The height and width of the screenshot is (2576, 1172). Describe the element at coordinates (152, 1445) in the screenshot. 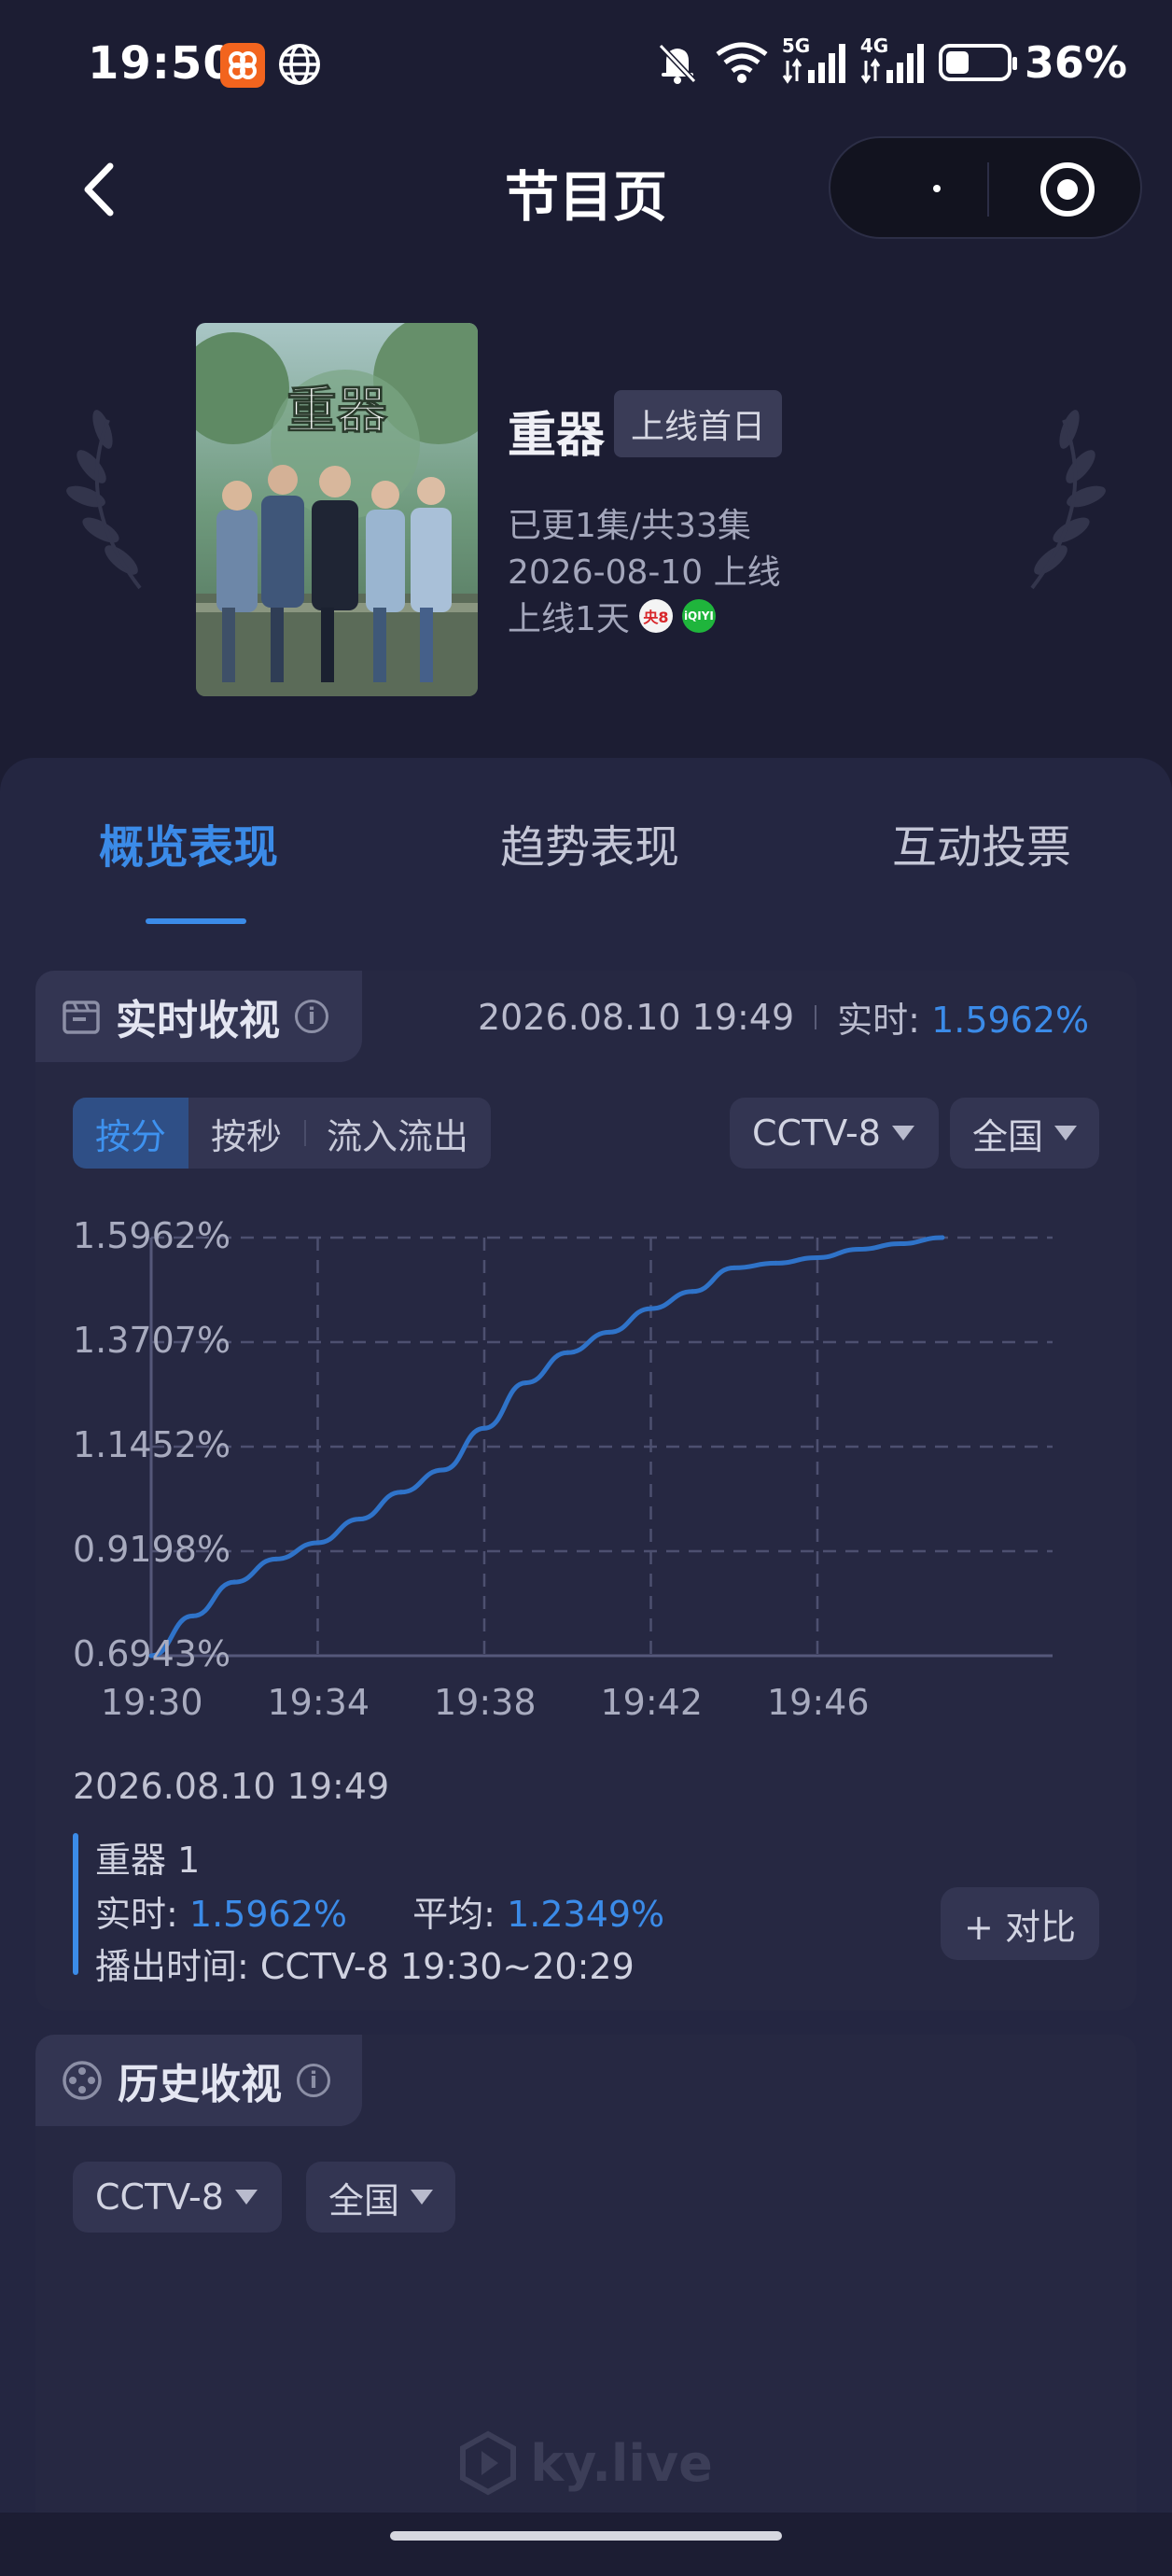

I see `y-tick-label: 1.1452%` at that location.